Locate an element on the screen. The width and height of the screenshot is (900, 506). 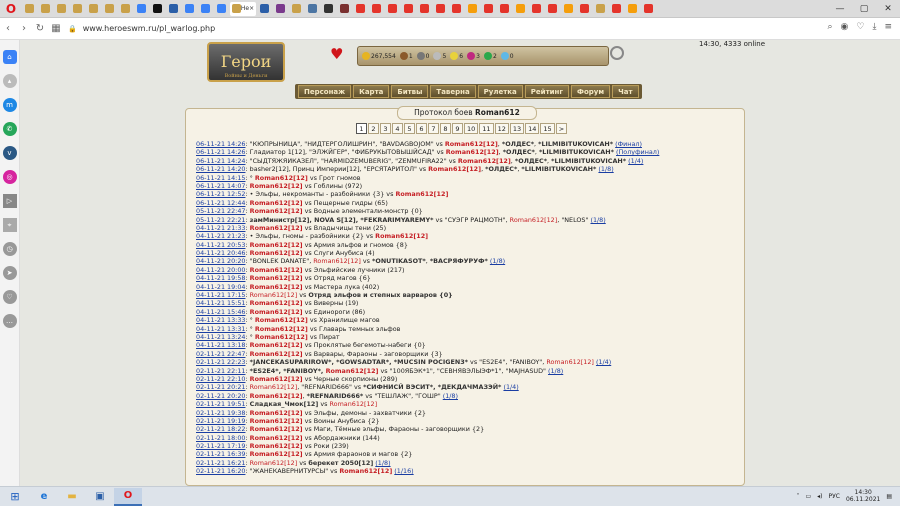
battle-date-link: 02-11-21 16:21 is located at coordinates (220, 463).